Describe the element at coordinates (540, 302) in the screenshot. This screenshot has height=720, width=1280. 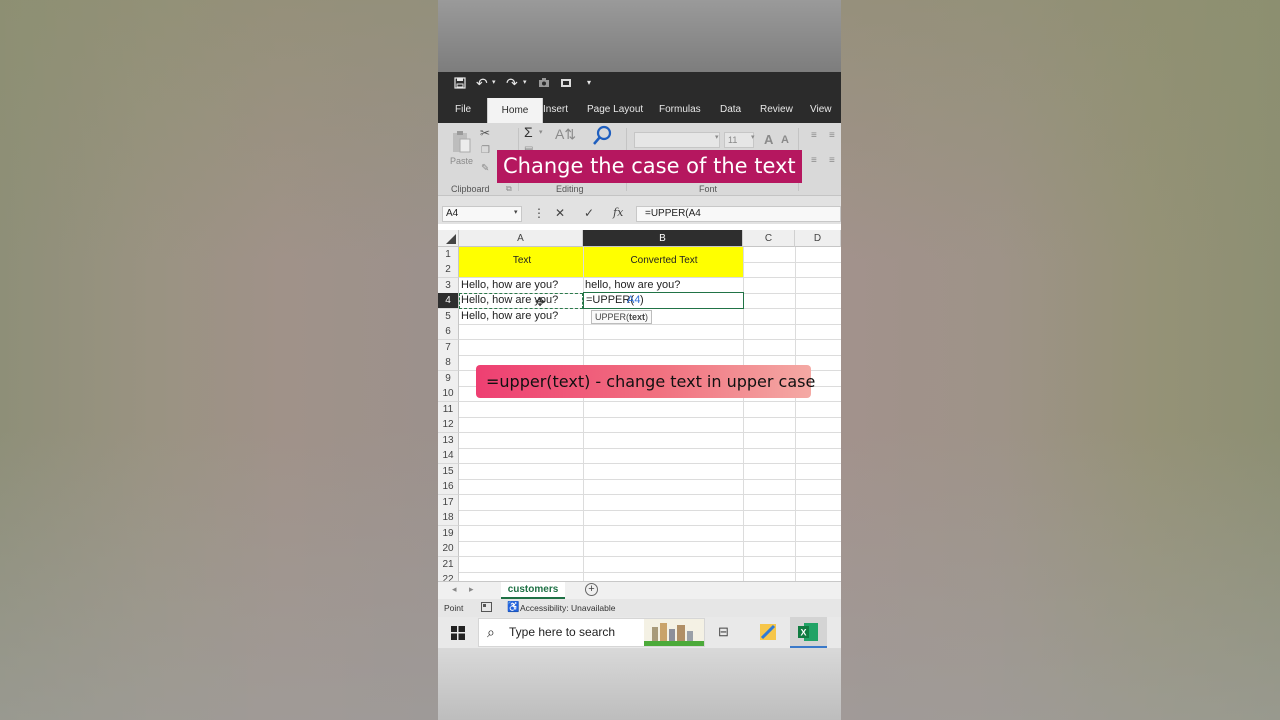
I see `cell-cursor-icon: ✥` at that location.